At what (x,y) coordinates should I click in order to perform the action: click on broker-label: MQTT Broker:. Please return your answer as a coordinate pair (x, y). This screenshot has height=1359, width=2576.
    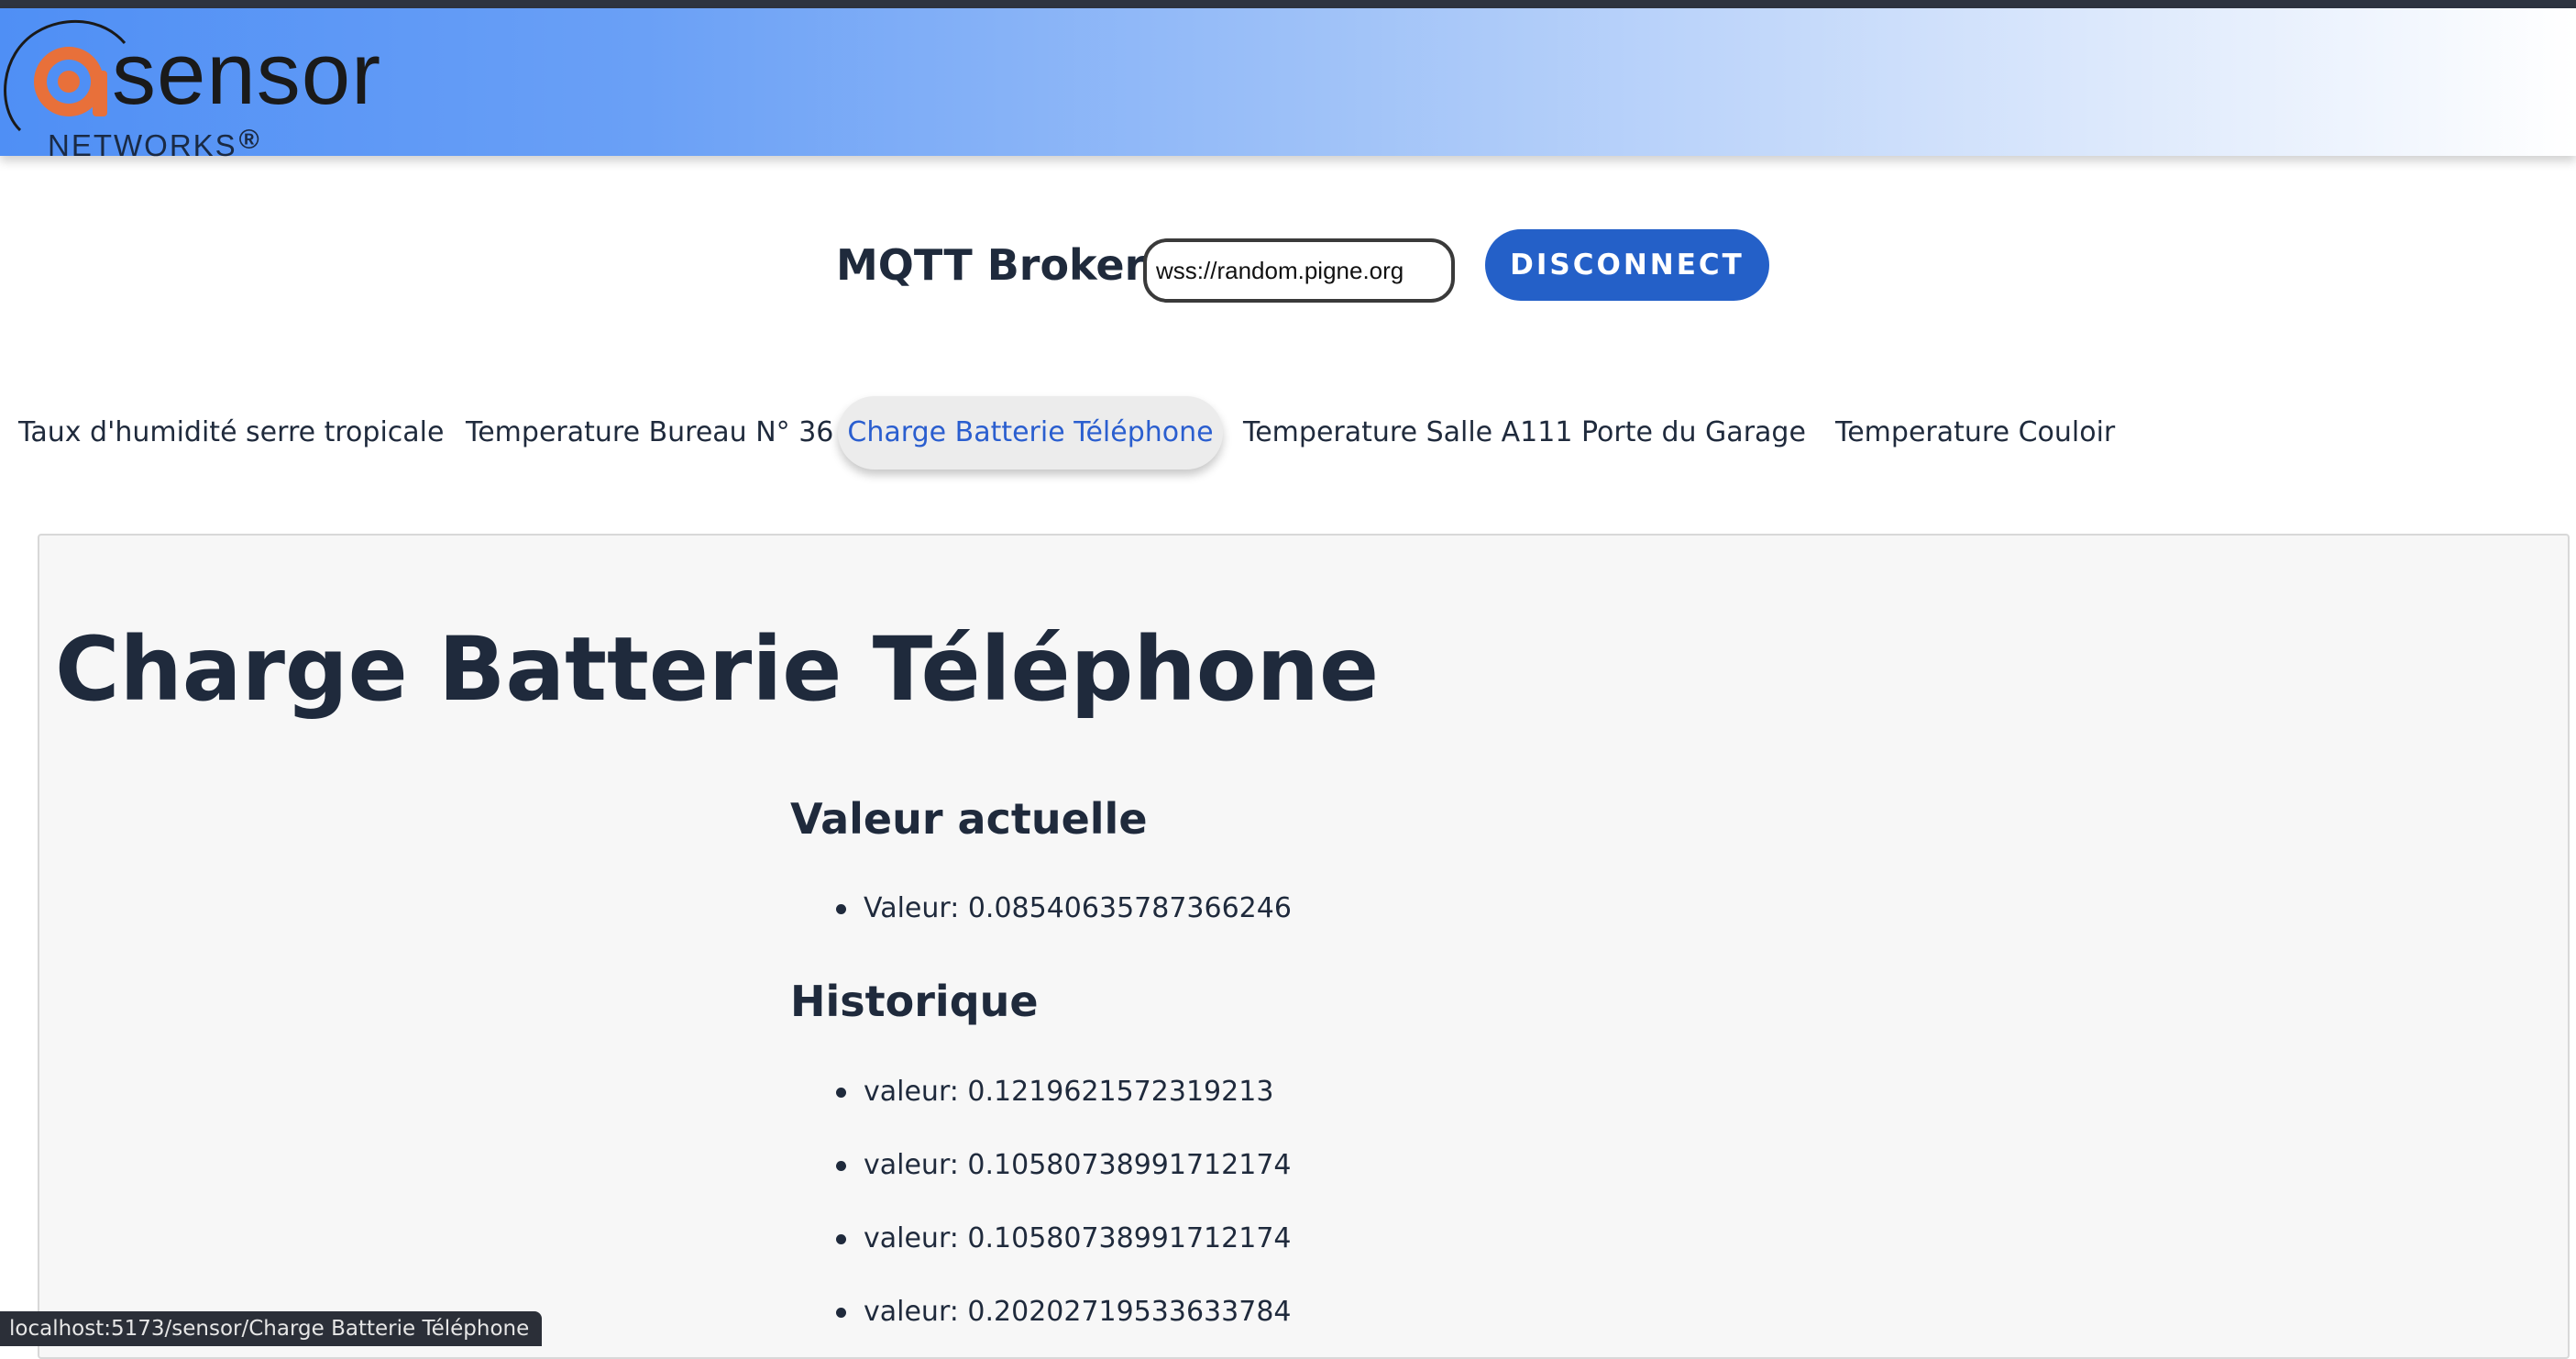
    Looking at the image, I should click on (999, 265).